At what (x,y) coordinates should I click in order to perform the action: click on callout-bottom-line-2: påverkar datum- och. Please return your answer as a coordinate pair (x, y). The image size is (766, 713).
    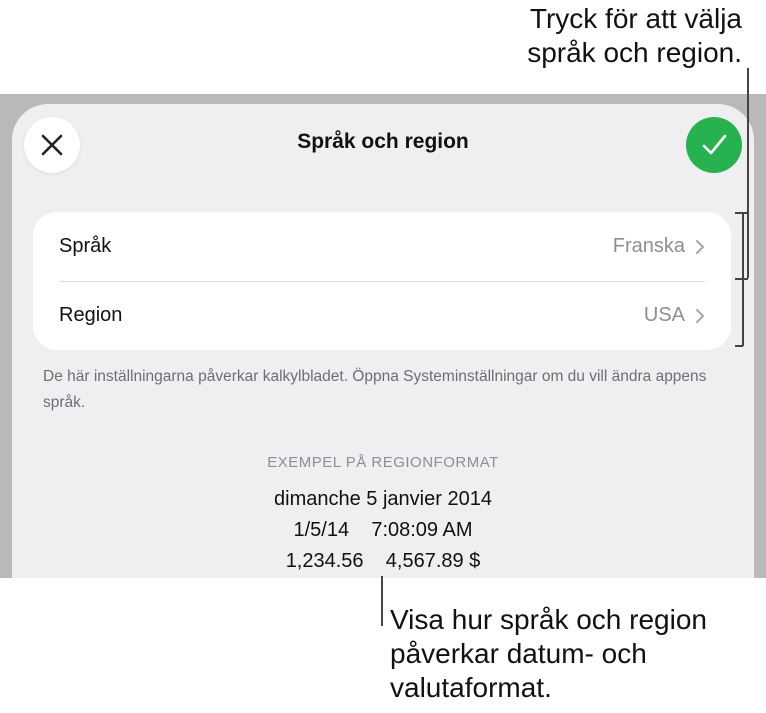
    Looking at the image, I should click on (518, 653).